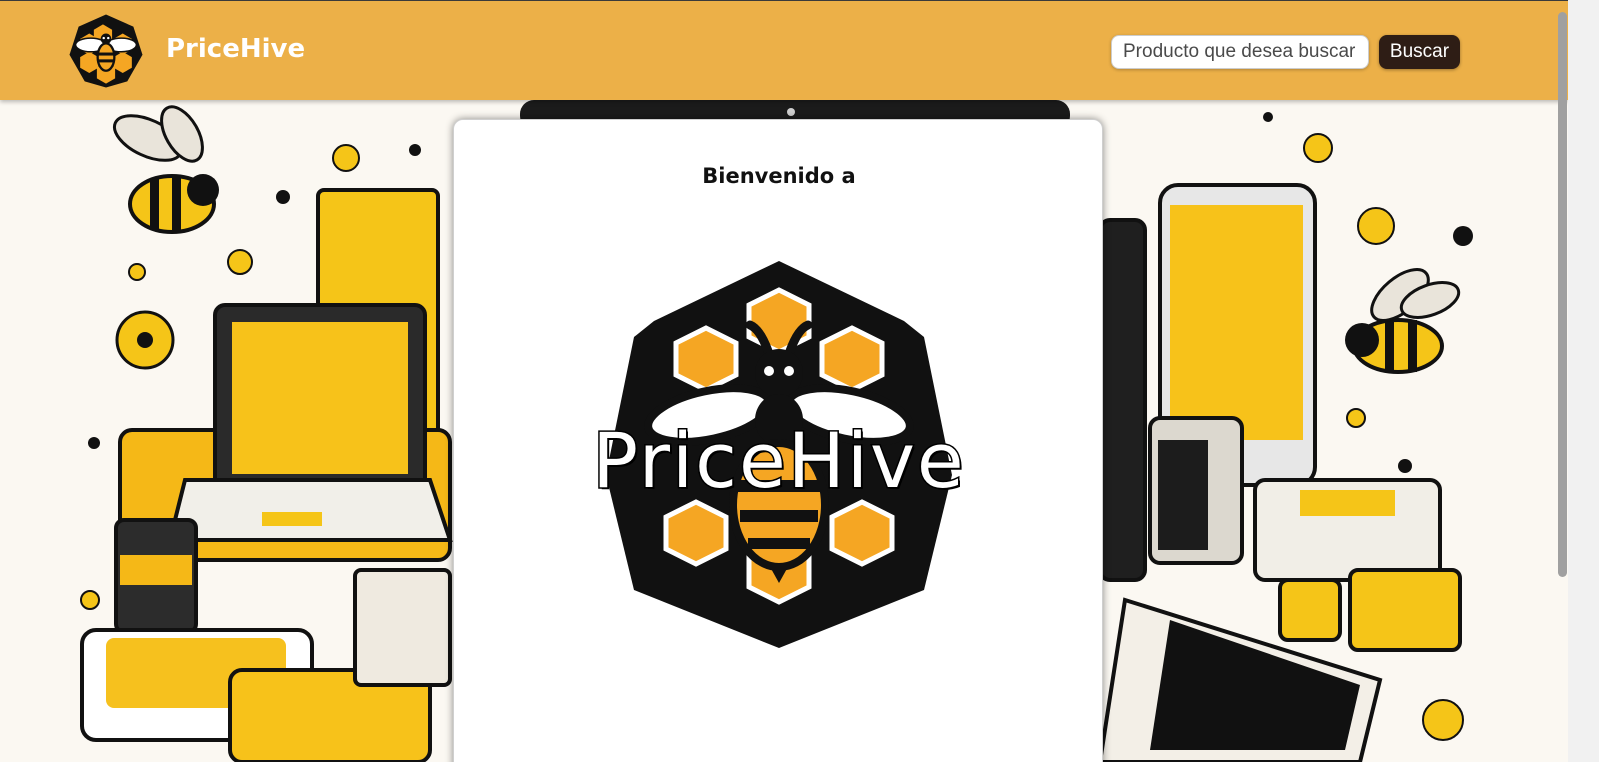 The height and width of the screenshot is (762, 1599). What do you see at coordinates (779, 176) in the screenshot?
I see `welcome-heading: Bienvenido a` at bounding box center [779, 176].